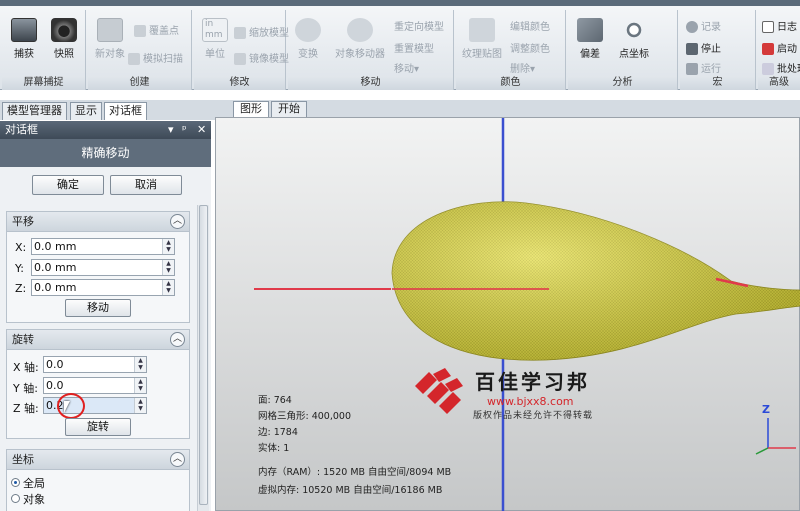 The height and width of the screenshot is (511, 800). What do you see at coordinates (15, 482) in the screenshot?
I see `radio-global` at bounding box center [15, 482].